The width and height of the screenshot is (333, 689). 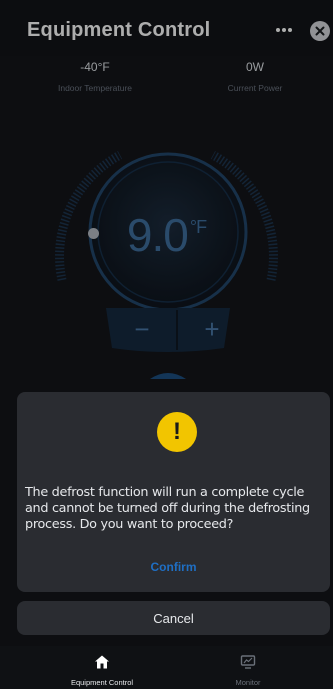 What do you see at coordinates (173, 618) in the screenshot?
I see `cancel-button: Cancel` at bounding box center [173, 618].